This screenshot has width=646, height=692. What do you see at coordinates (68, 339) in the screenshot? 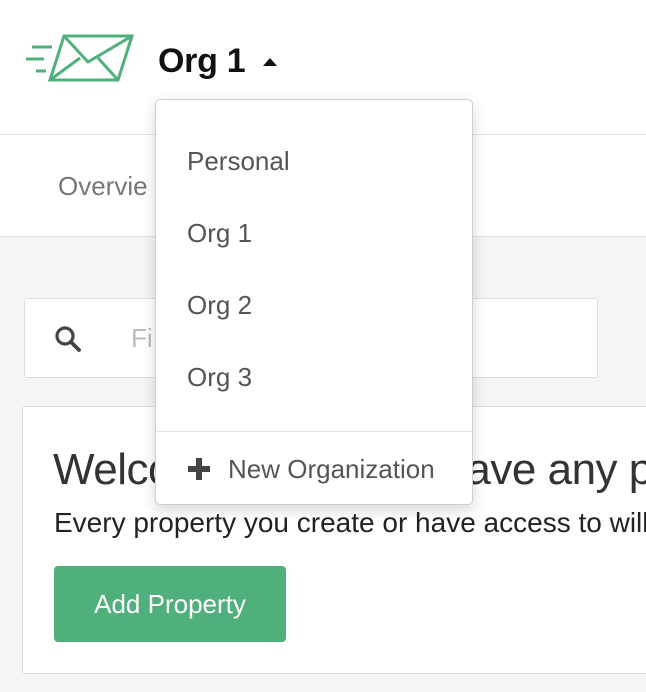
I see `search-icon` at bounding box center [68, 339].